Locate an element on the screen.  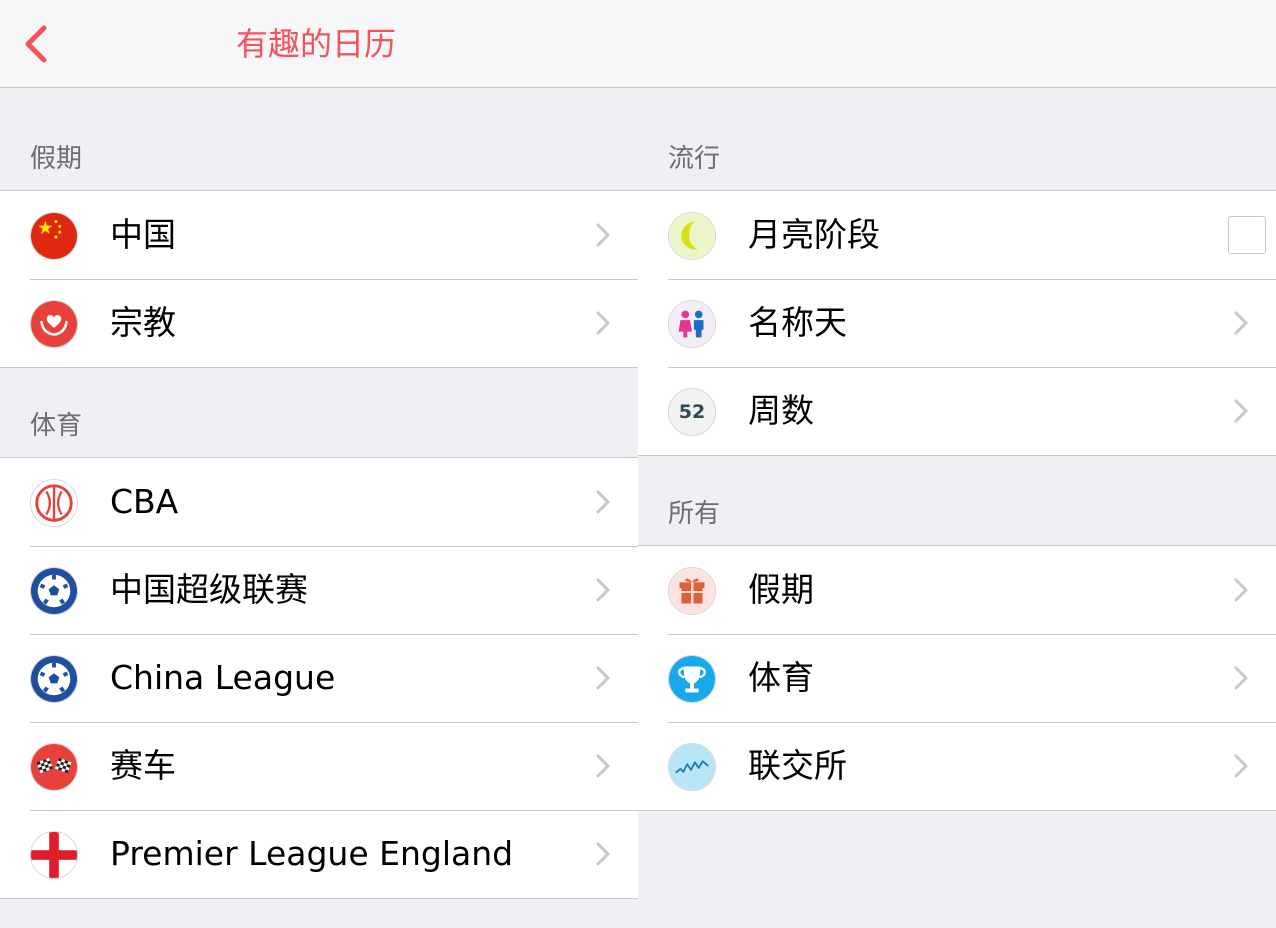
list-item-label: 中国 is located at coordinates (143, 234).